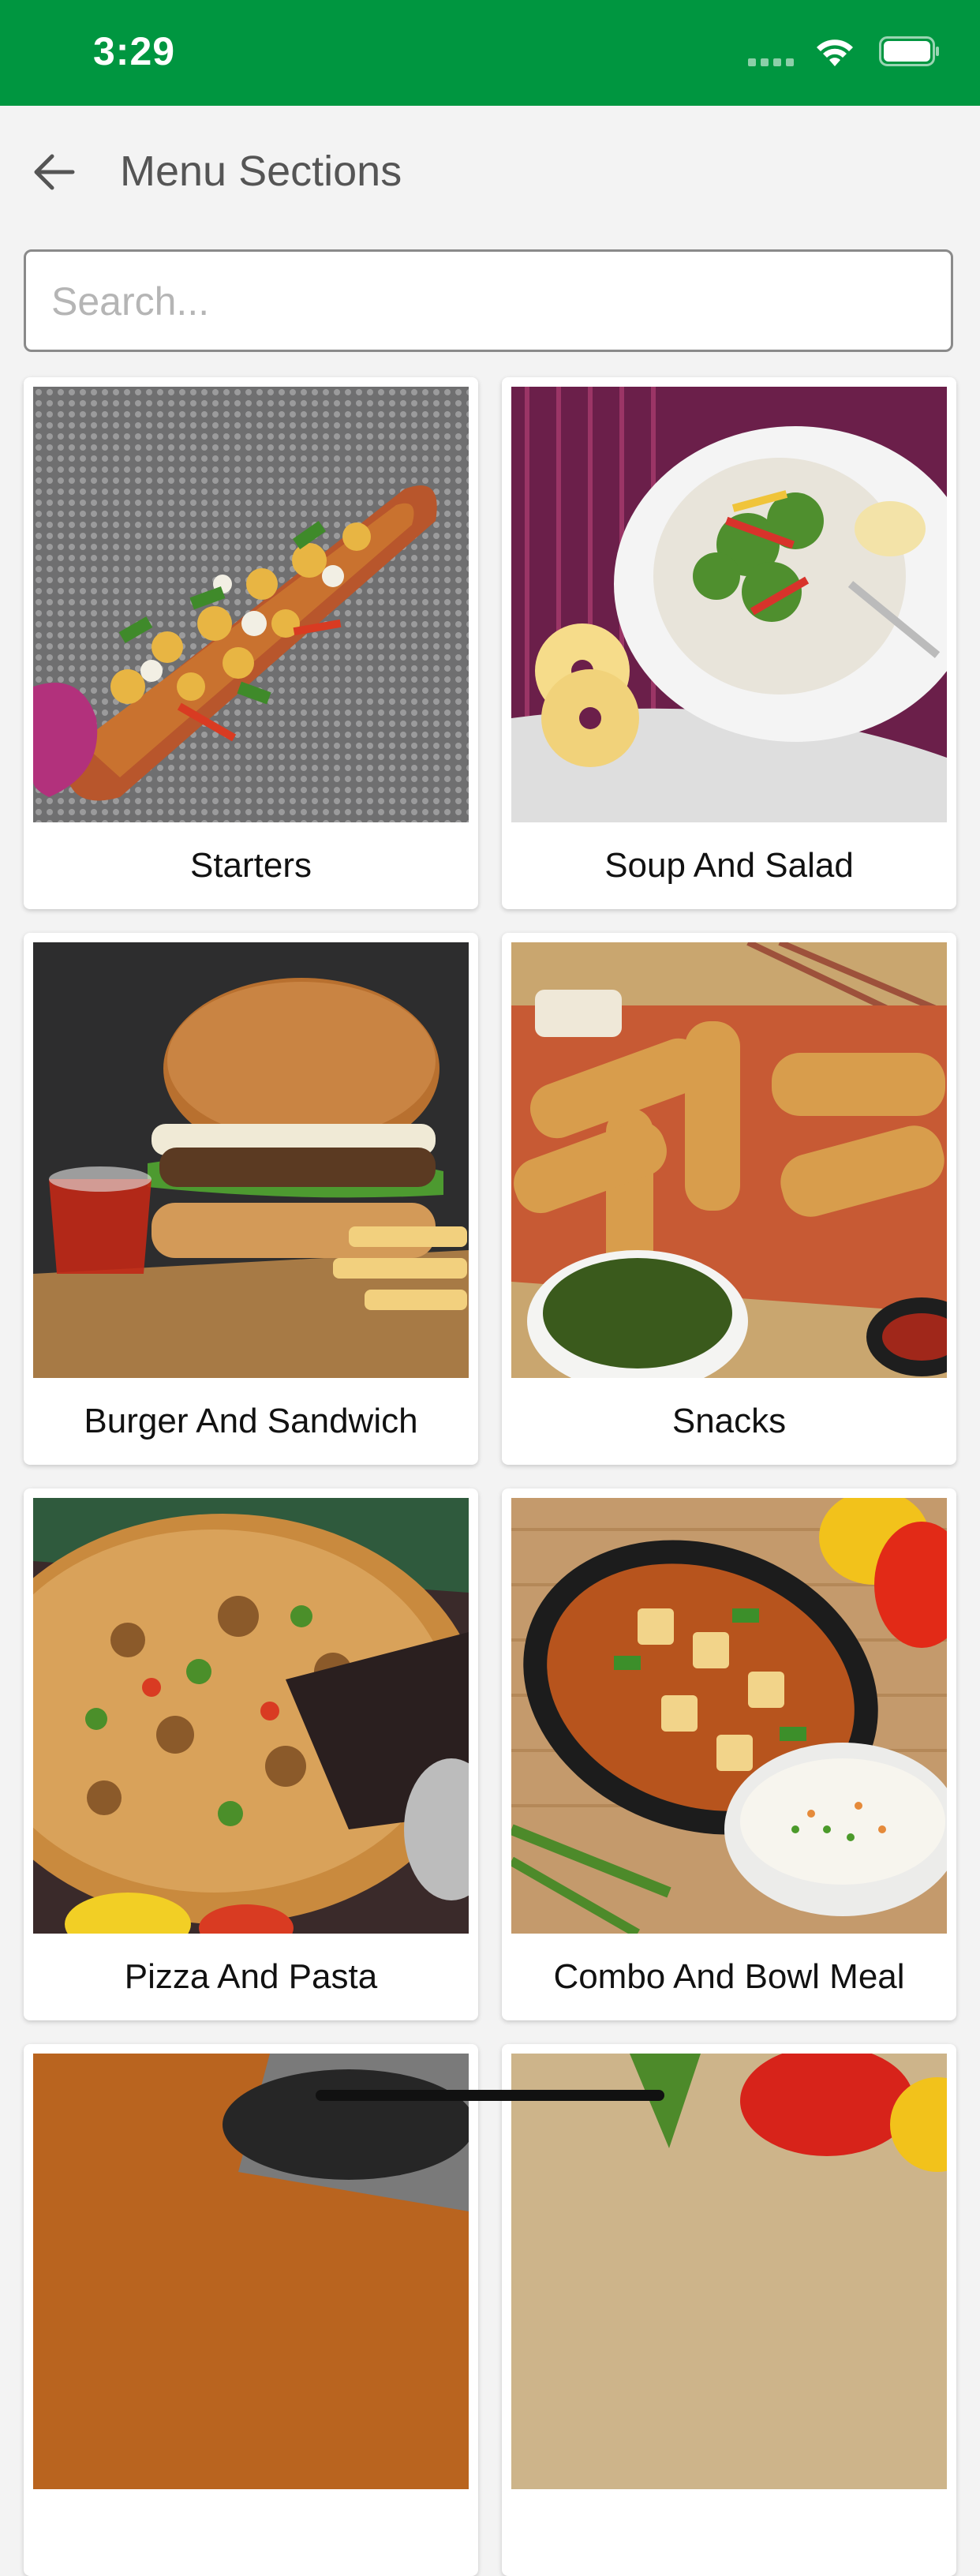  I want to click on section-label: Soup And Salad, so click(729, 865).